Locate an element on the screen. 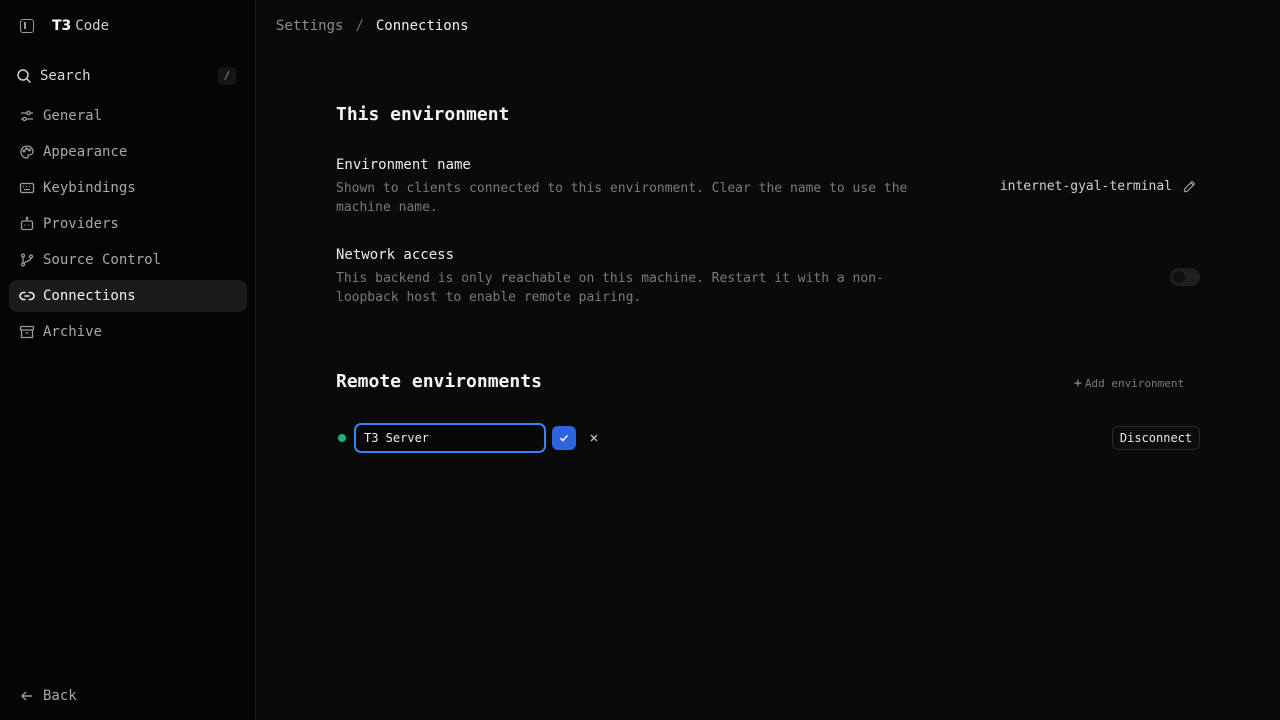  remote-environments-title: Remote environments is located at coordinates (439, 381).